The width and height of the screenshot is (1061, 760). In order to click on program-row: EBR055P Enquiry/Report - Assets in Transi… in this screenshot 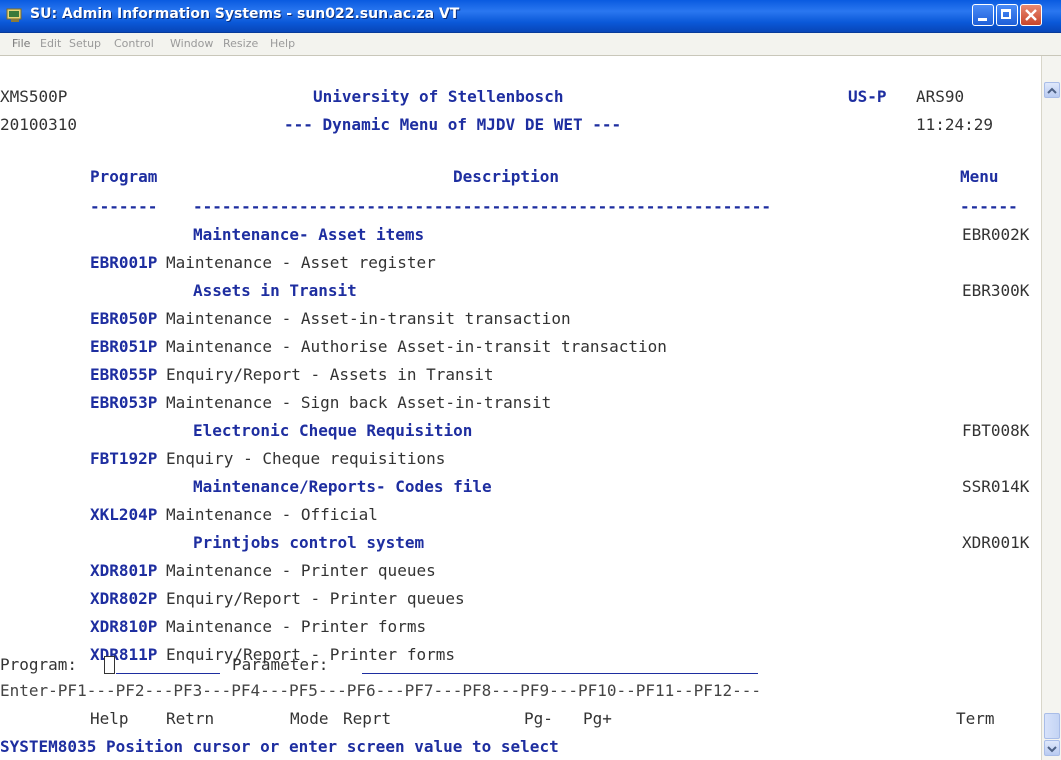, I will do `click(520, 375)`.